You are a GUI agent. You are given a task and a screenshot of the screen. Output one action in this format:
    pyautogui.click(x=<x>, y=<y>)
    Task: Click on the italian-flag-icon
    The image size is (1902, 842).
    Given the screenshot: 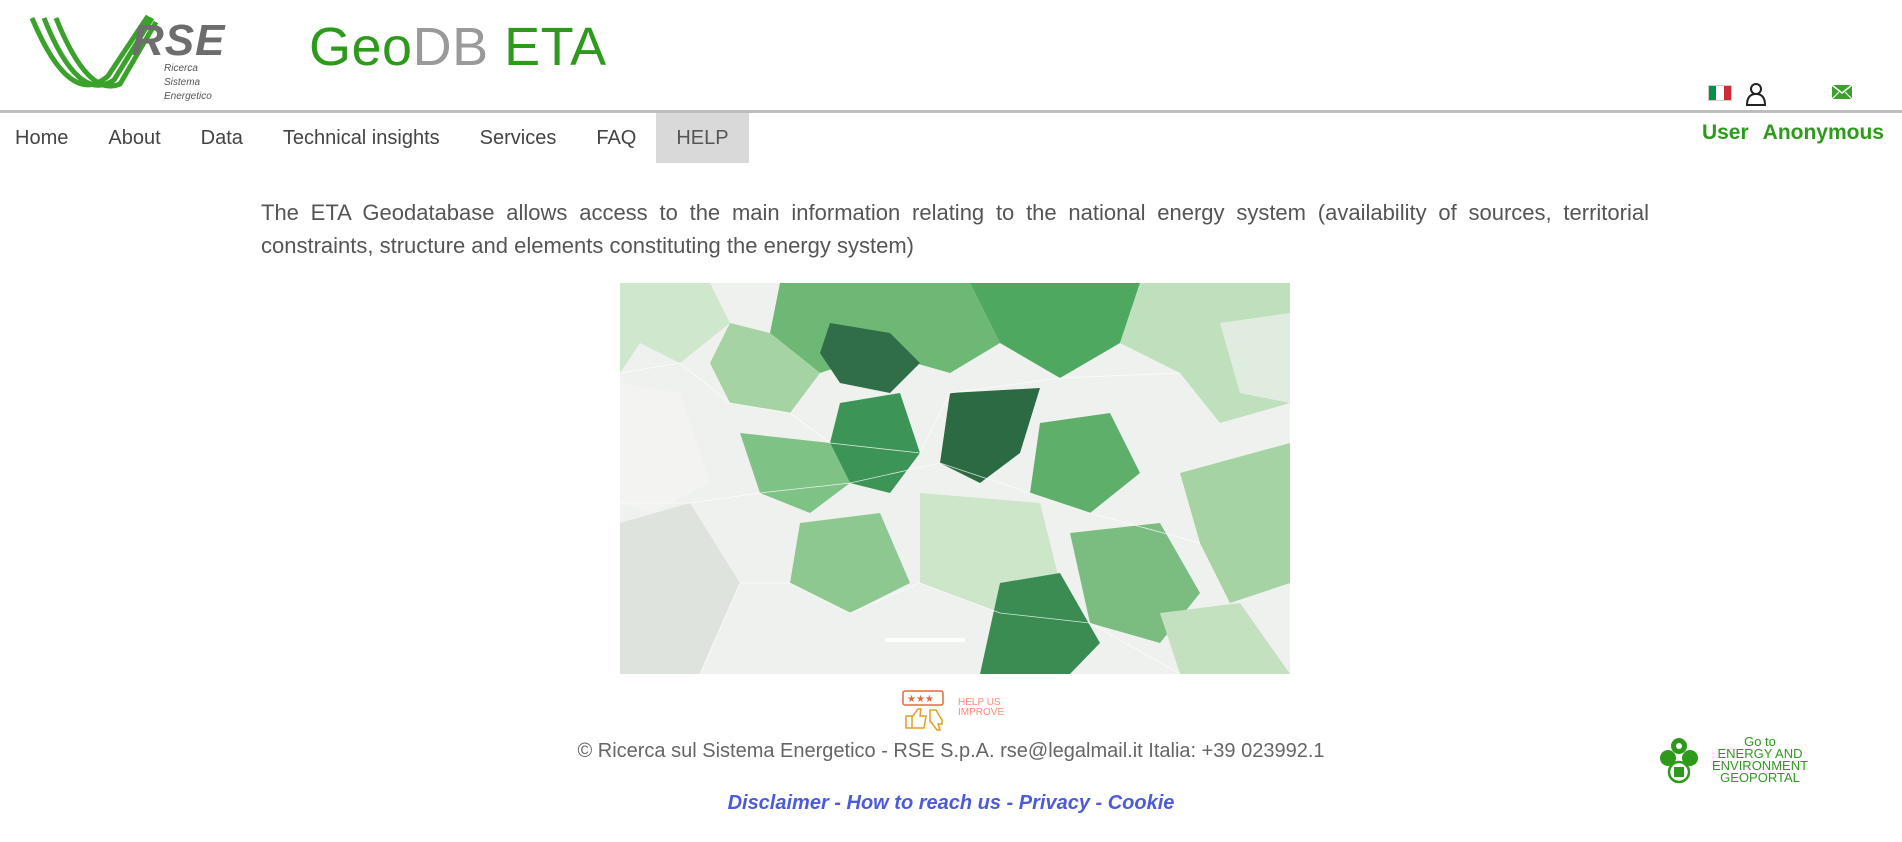 What is the action you would take?
    pyautogui.click(x=1720, y=93)
    